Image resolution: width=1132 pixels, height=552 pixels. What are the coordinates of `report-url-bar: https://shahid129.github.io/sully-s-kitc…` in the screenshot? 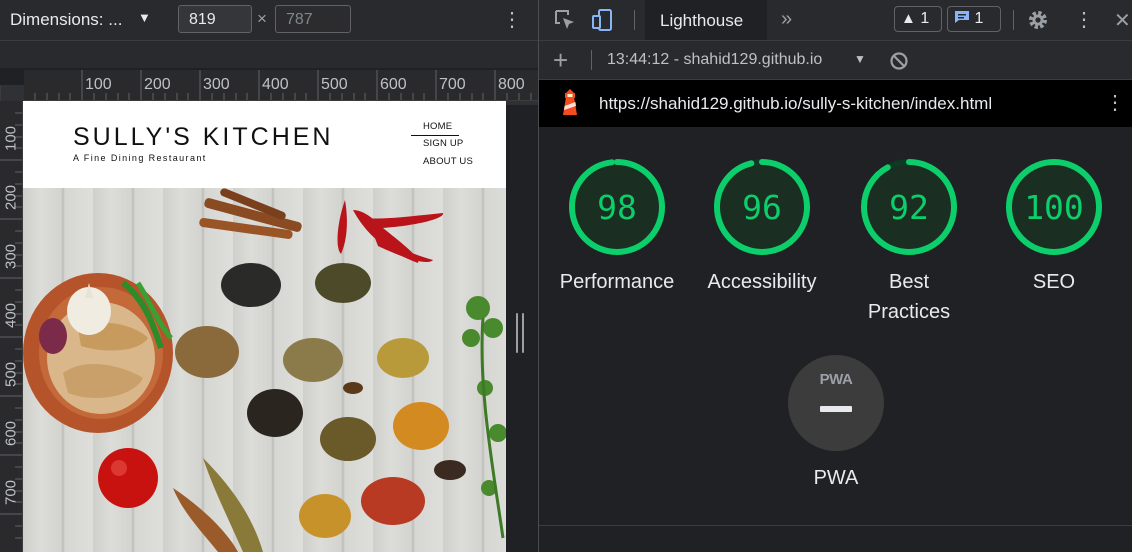 It's located at (835, 103).